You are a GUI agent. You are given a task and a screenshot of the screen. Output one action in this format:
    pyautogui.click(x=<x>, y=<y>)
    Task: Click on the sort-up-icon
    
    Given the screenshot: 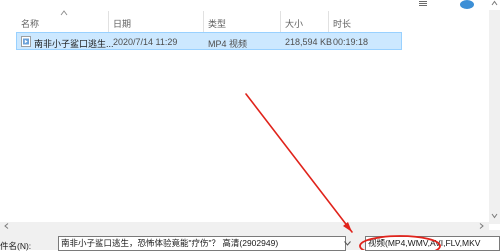 What is the action you would take?
    pyautogui.click(x=64, y=13)
    